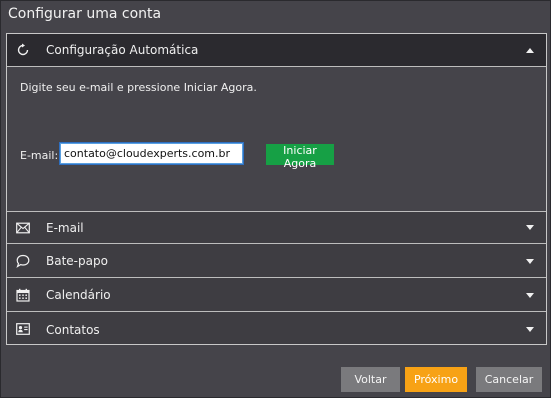 This screenshot has width=551, height=398. Describe the element at coordinates (276, 261) in the screenshot. I see `section-header-chat: Bate-papo` at that location.